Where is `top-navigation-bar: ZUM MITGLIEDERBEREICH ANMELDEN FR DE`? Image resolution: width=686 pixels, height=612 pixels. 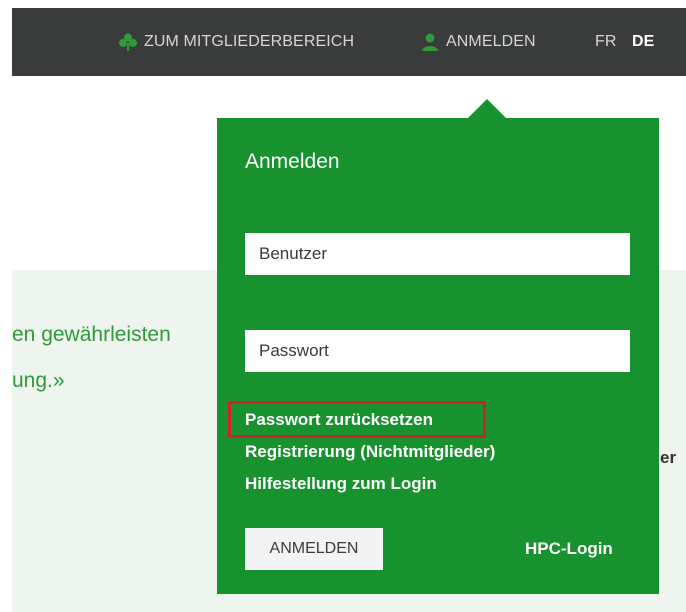
top-navigation-bar: ZUM MITGLIEDERBEREICH ANMELDEN FR DE is located at coordinates (349, 42).